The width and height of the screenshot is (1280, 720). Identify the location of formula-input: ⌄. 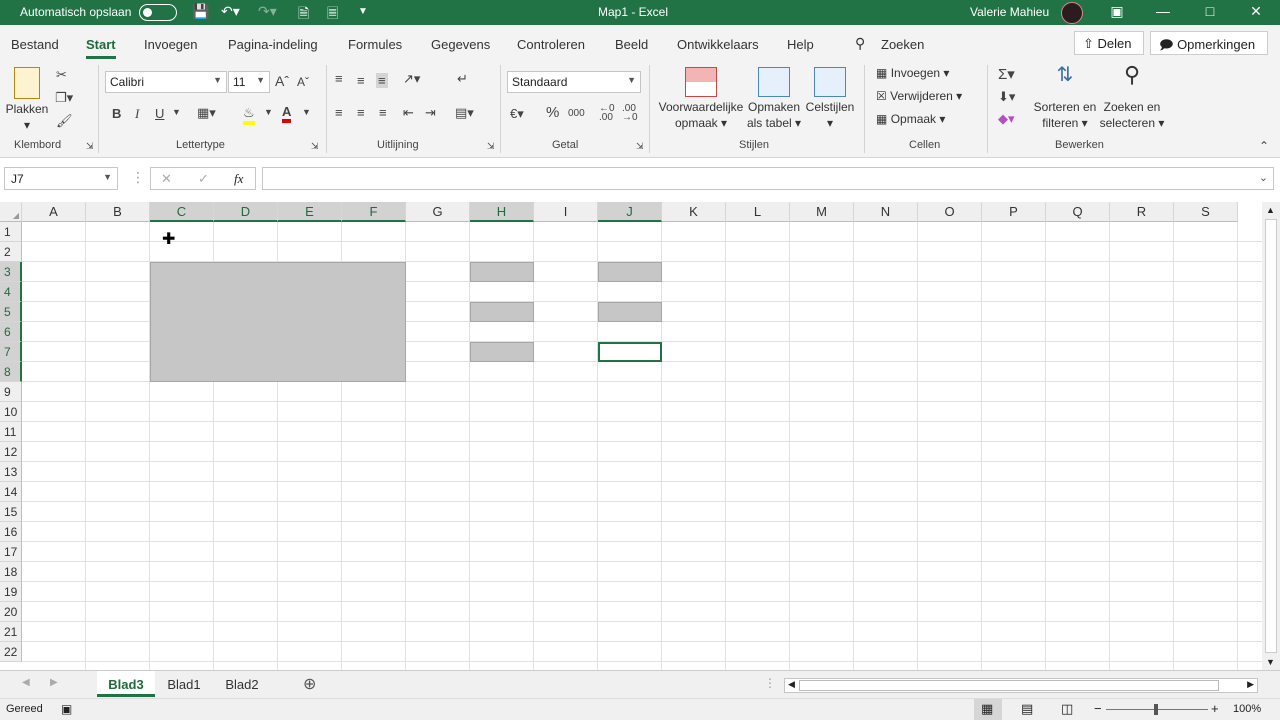
(768, 178).